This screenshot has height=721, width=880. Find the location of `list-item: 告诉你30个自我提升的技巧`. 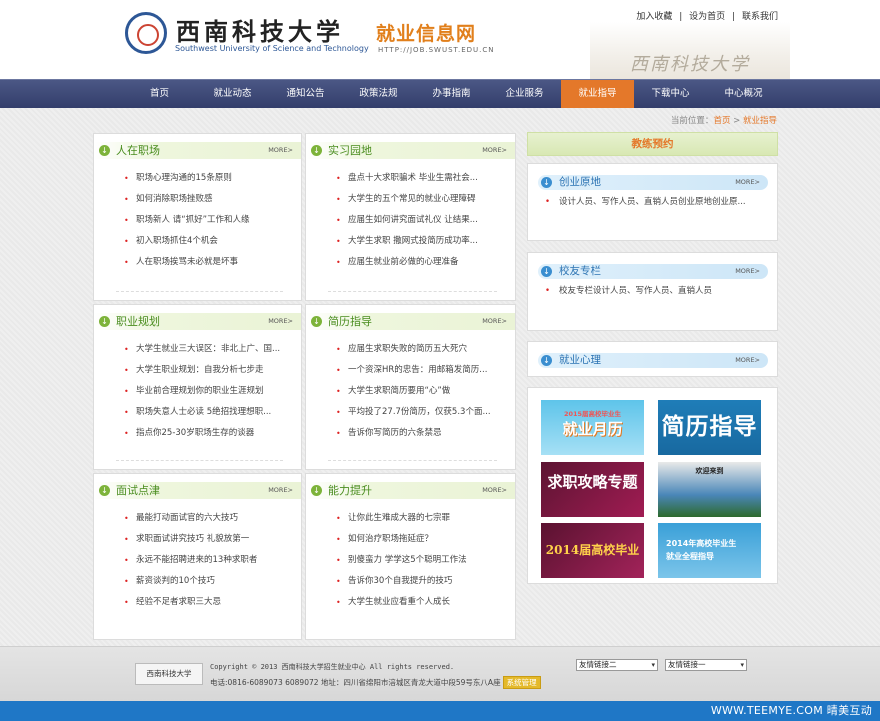

list-item: 告诉你30个自我提升的技巧 is located at coordinates (401, 581).